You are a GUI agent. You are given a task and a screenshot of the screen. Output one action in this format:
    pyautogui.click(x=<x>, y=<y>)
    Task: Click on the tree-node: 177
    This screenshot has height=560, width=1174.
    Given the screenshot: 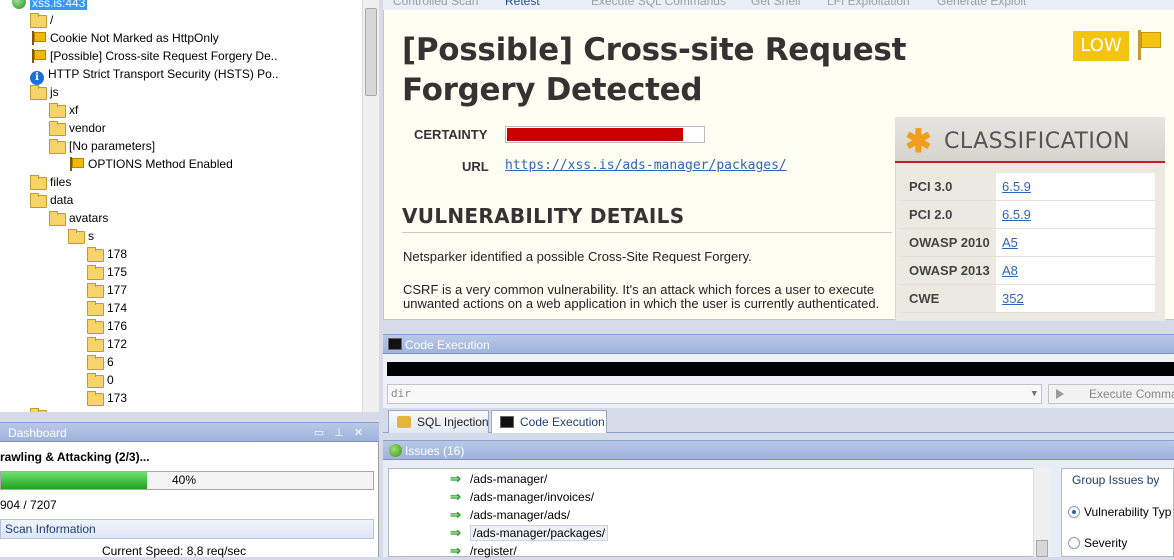 What is the action you would take?
    pyautogui.click(x=107, y=290)
    